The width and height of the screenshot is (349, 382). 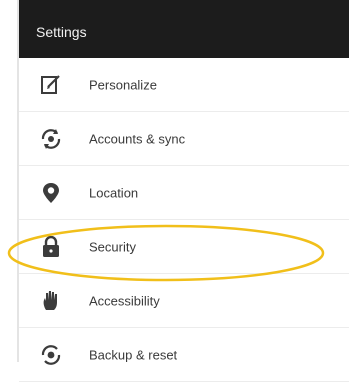 What do you see at coordinates (184, 355) in the screenshot?
I see `menu-item-backup-reset: Backup & reset` at bounding box center [184, 355].